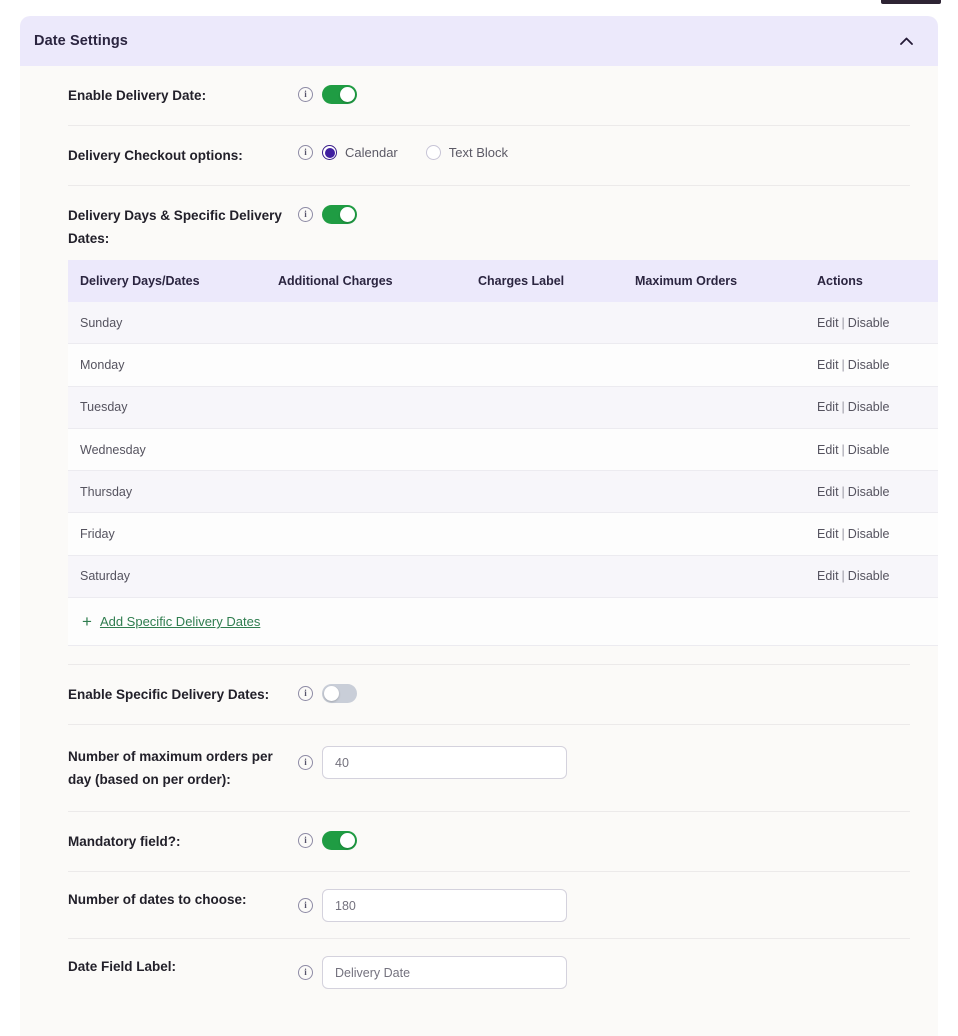 This screenshot has width=958, height=1036. What do you see at coordinates (157, 900) in the screenshot?
I see `label-number-of-dates: Number of dates to choose:` at bounding box center [157, 900].